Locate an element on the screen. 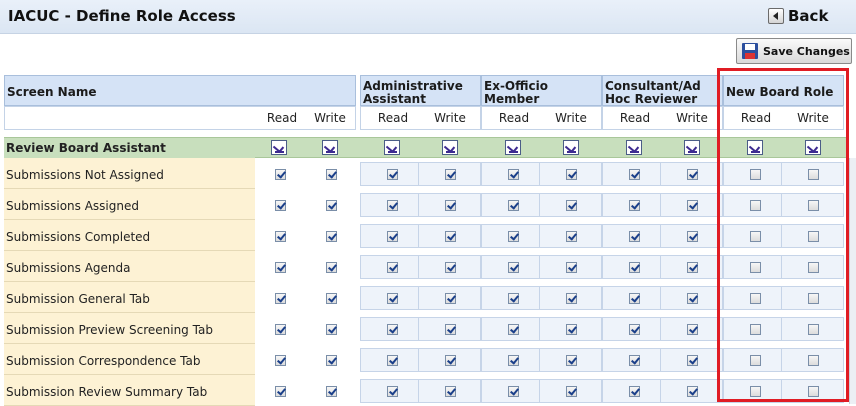 The width and height of the screenshot is (856, 406). table-row: Submission Preview Screening Tab is located at coordinates (424, 328).